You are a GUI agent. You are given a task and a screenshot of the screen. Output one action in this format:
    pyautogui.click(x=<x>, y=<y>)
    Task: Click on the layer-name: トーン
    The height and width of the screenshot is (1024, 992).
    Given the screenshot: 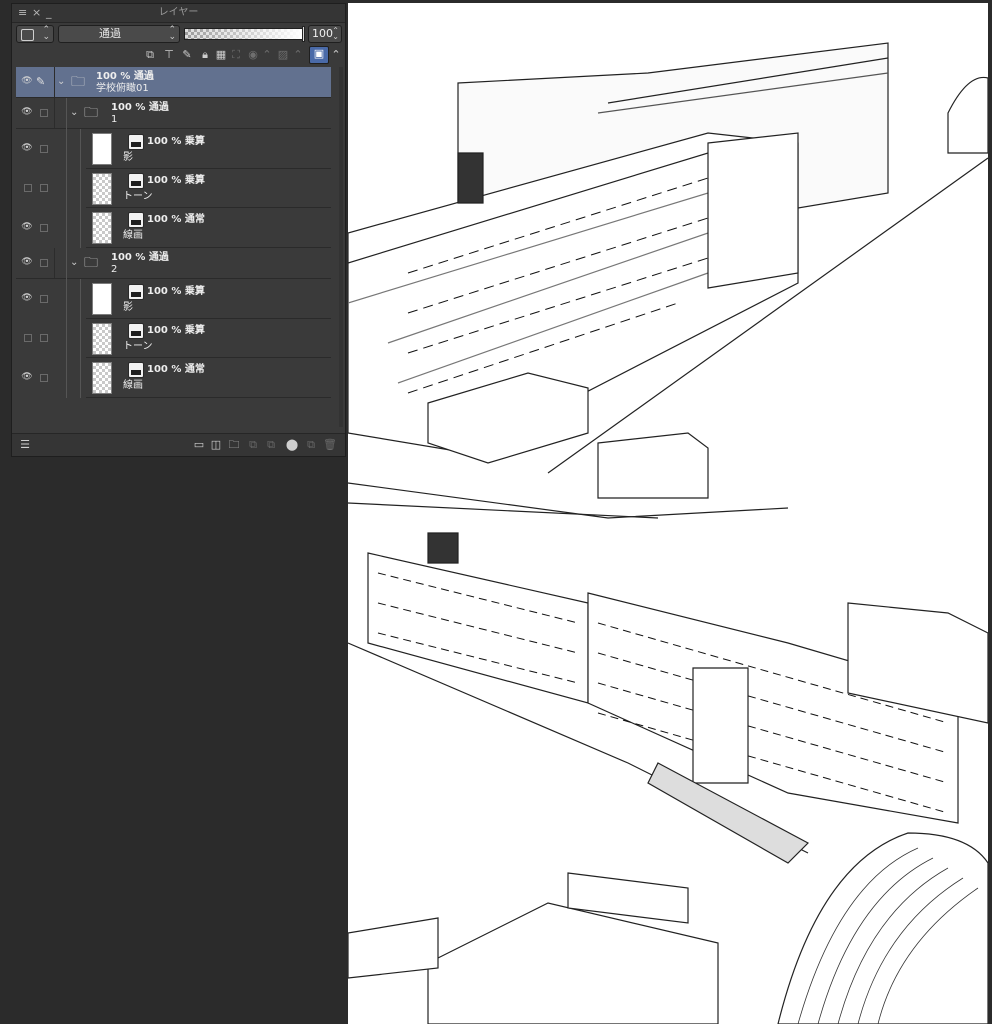 What is the action you would take?
    pyautogui.click(x=138, y=196)
    